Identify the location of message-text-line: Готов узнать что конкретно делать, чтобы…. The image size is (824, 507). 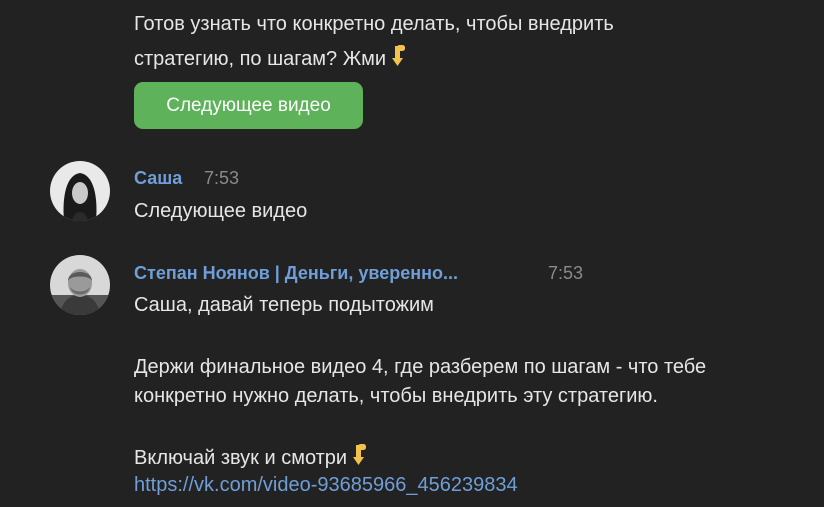
(374, 24).